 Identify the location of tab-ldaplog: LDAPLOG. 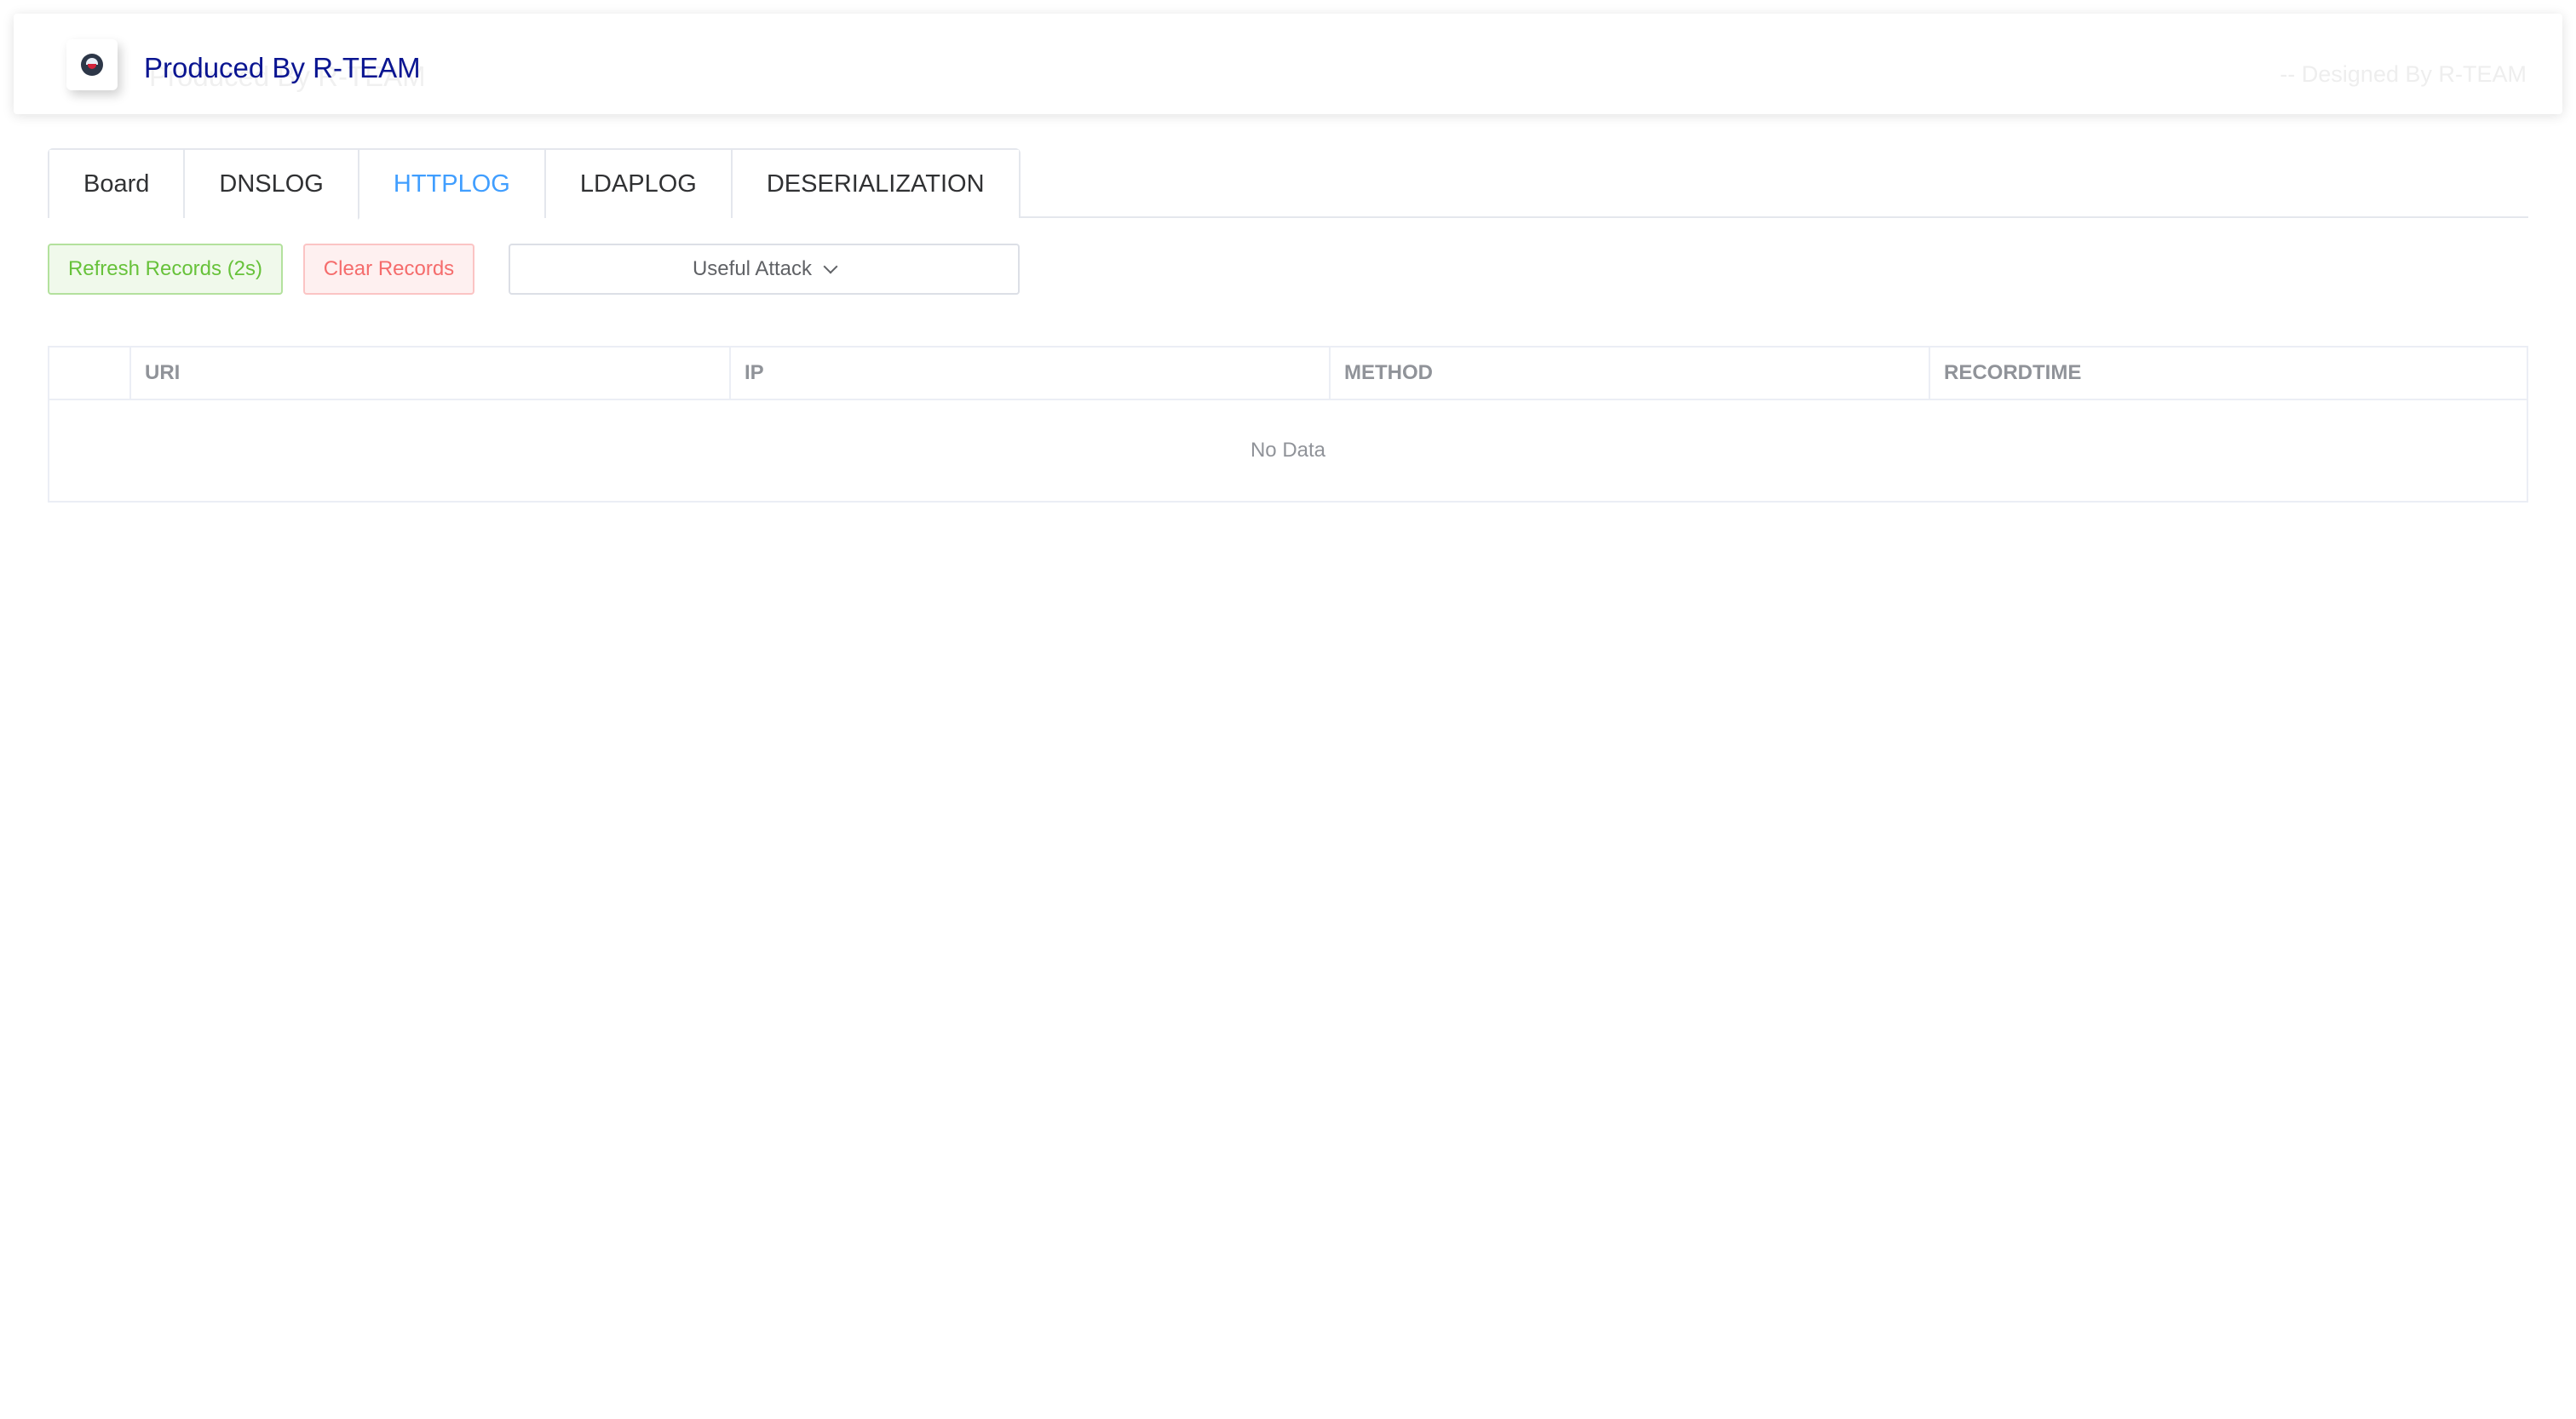
(637, 184).